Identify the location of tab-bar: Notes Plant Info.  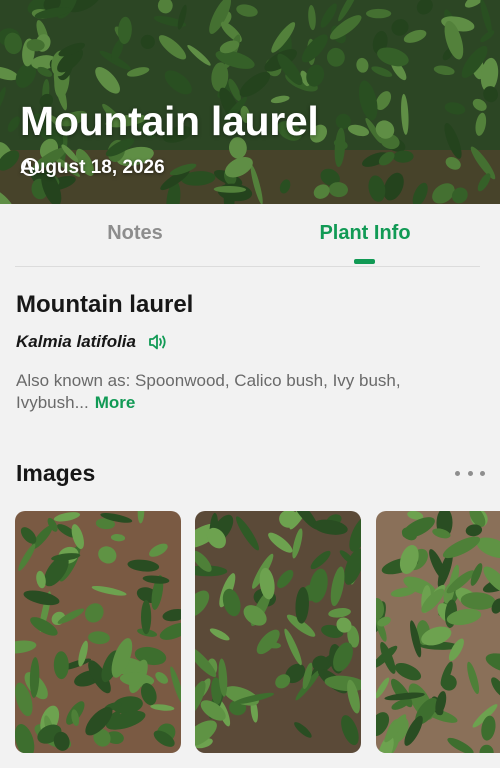
(250, 235).